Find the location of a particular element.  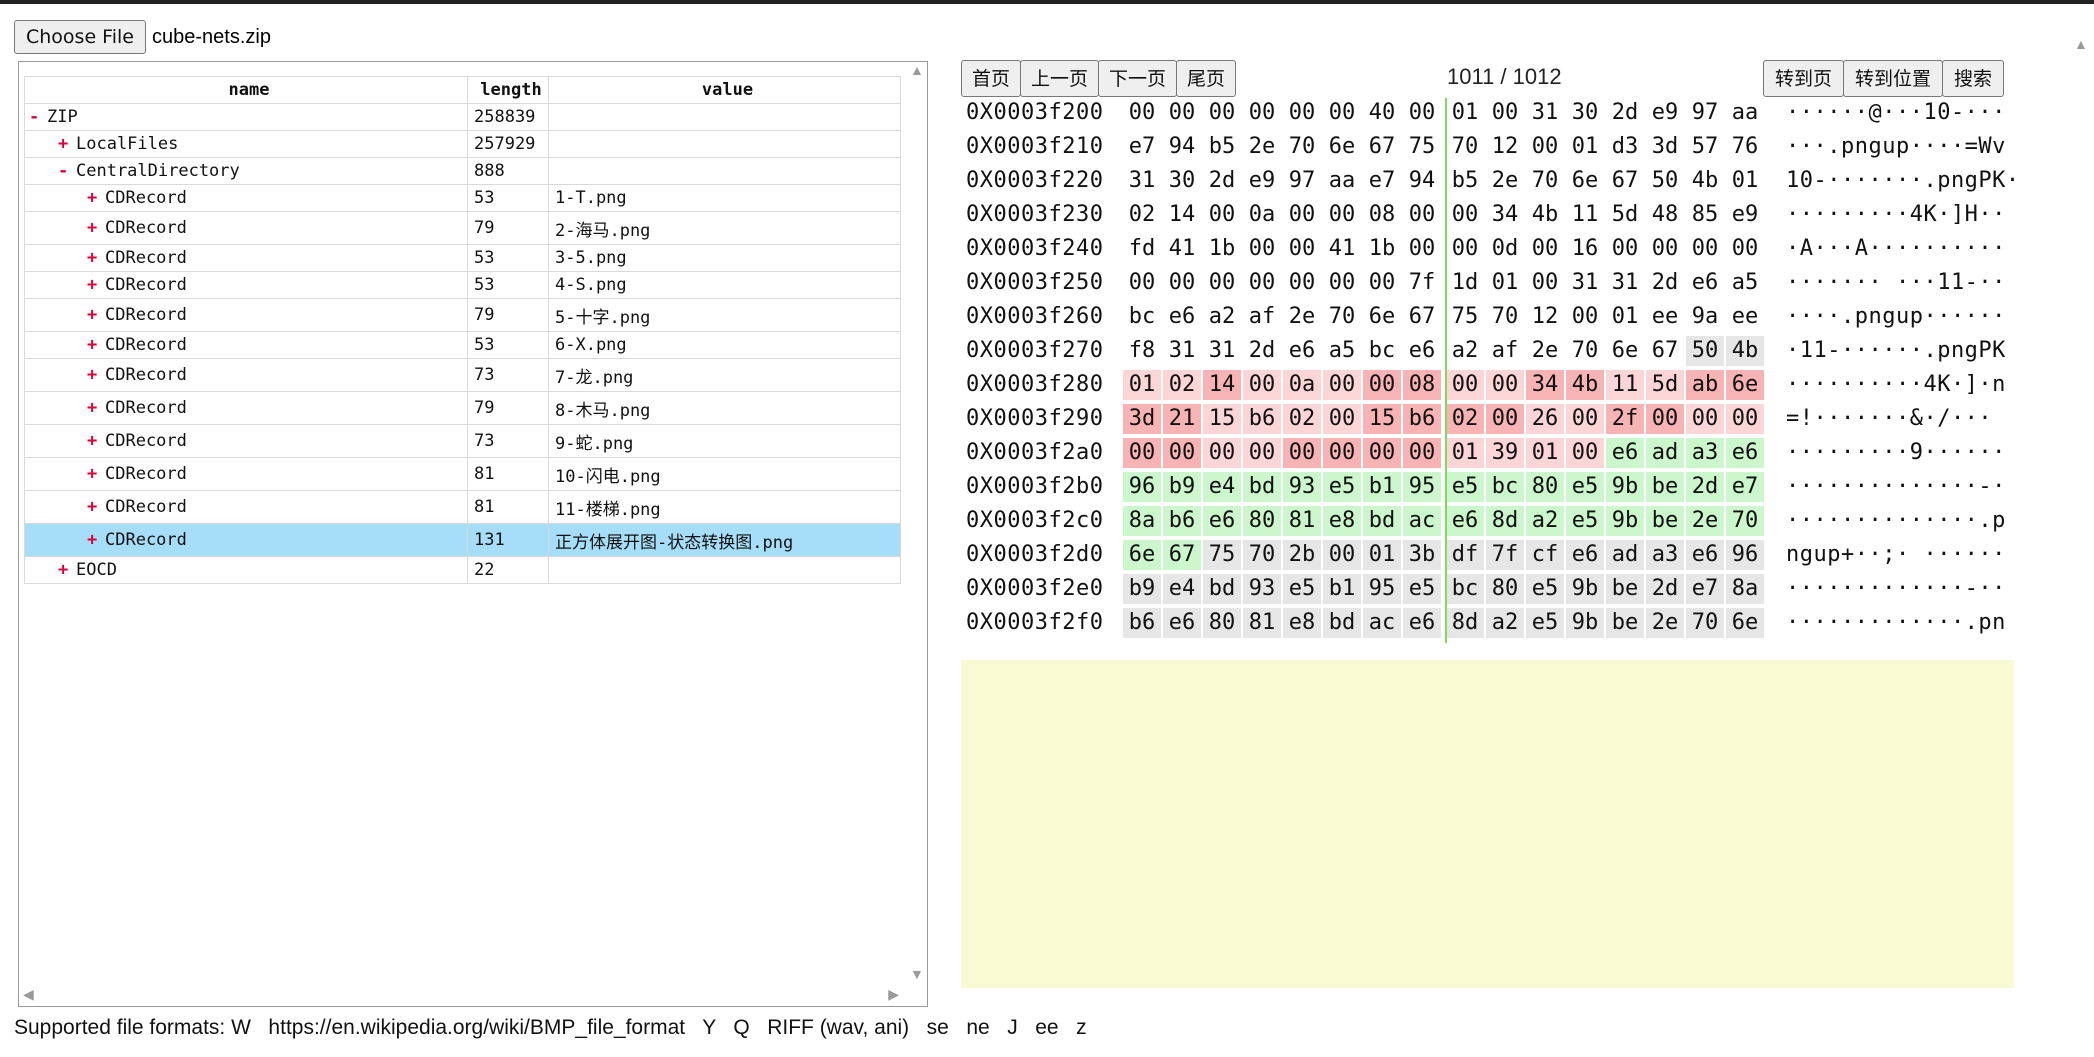

hex-byte: 8d is located at coordinates (1465, 623).